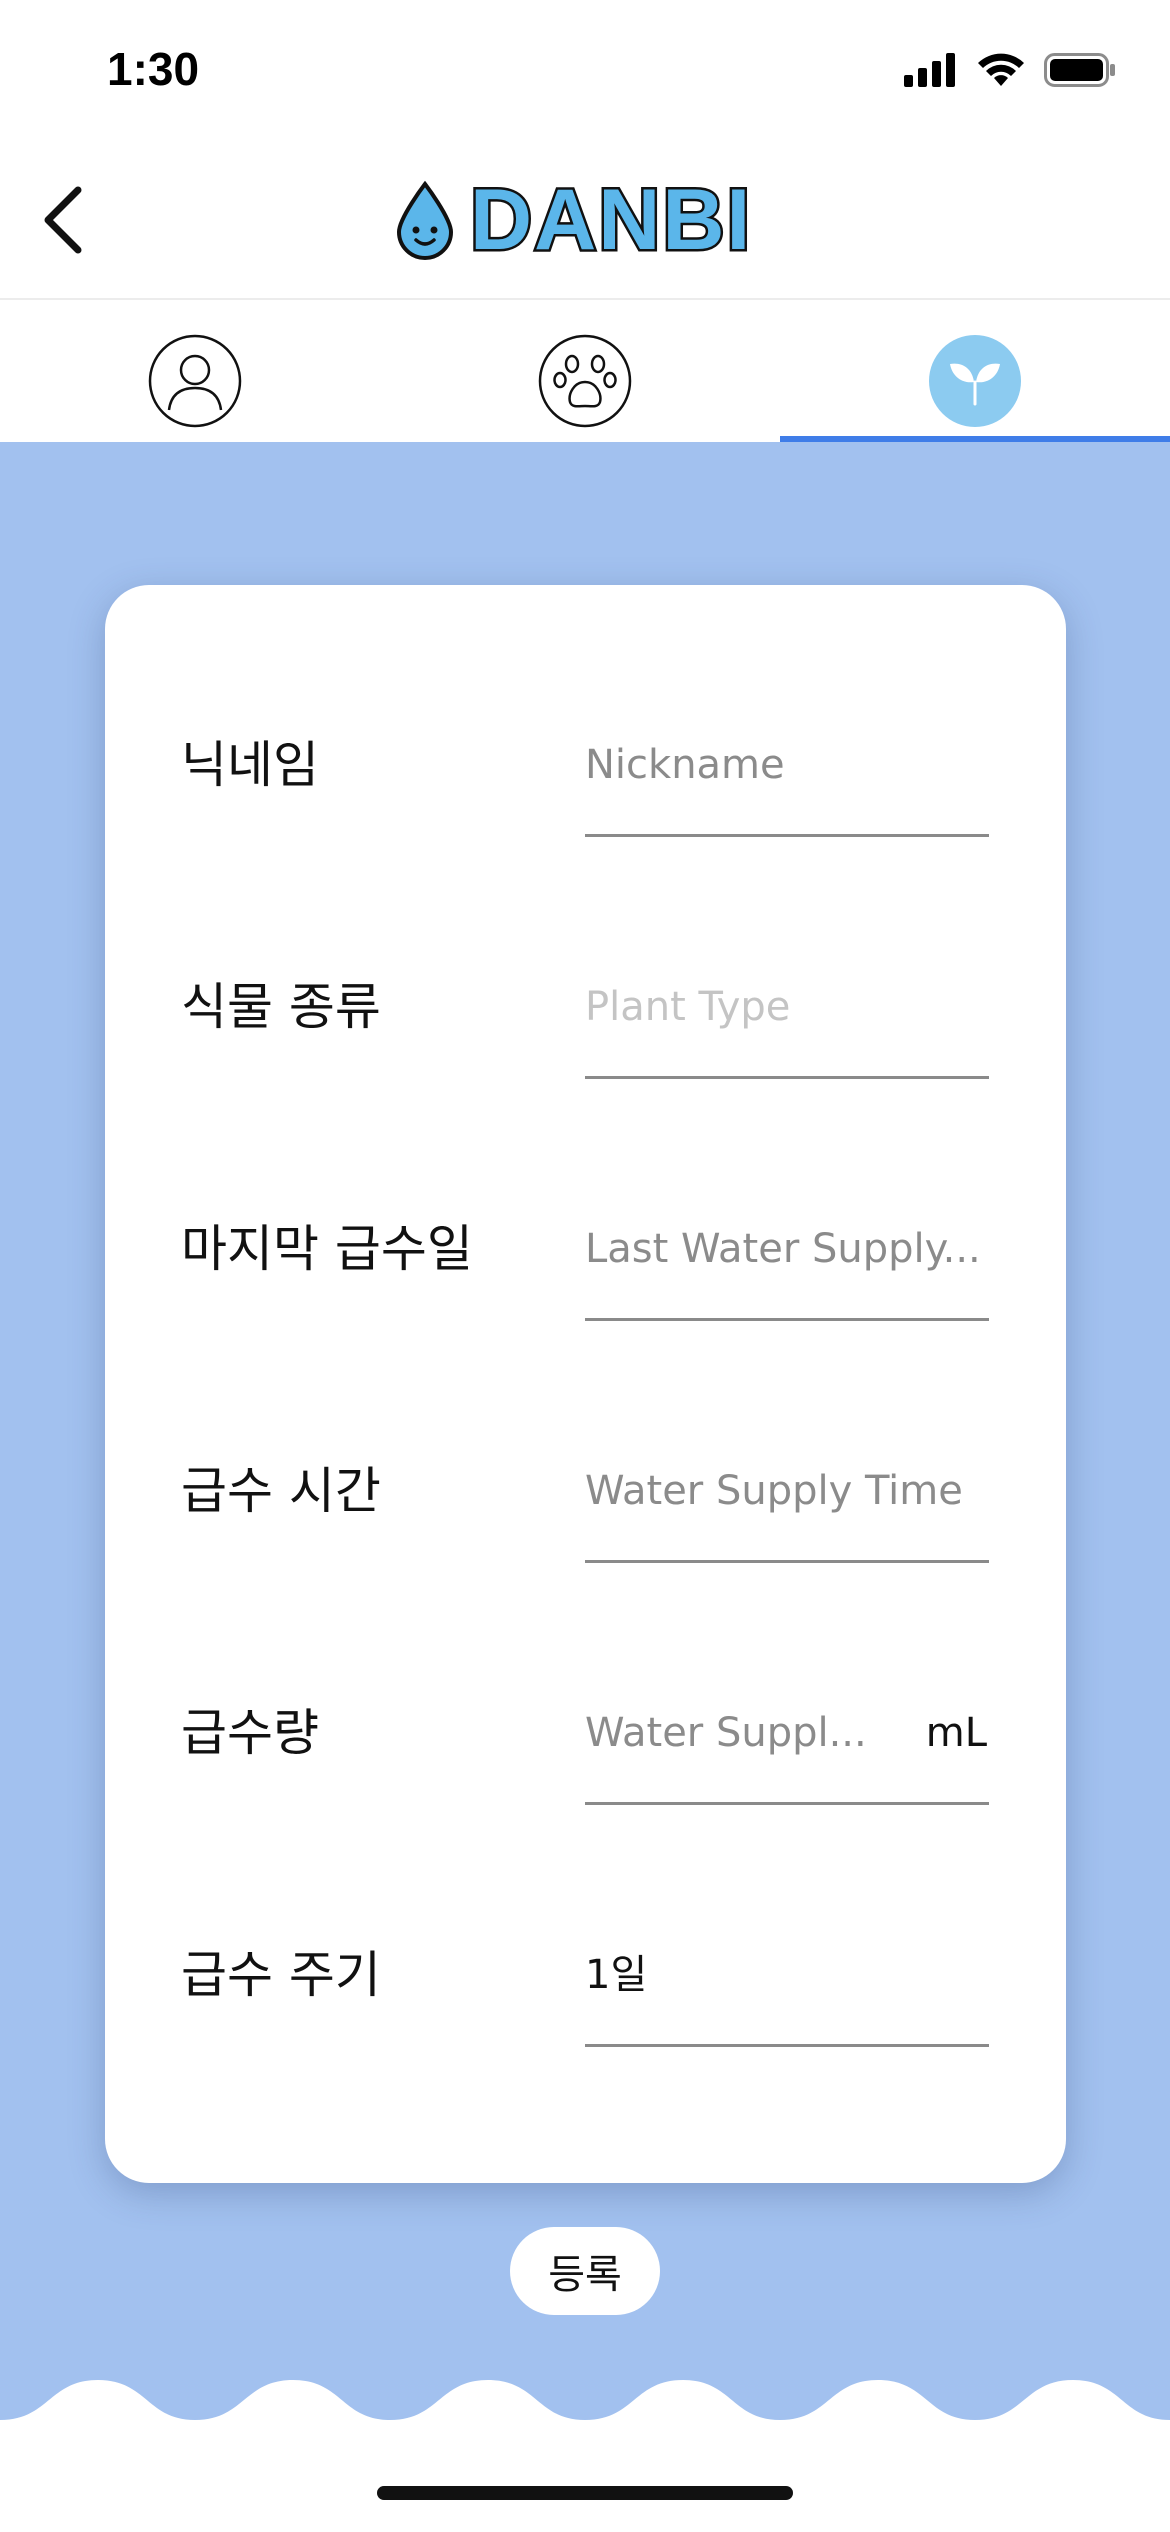 The width and height of the screenshot is (1170, 2532). What do you see at coordinates (1079, 70) in the screenshot?
I see `battery-icon` at bounding box center [1079, 70].